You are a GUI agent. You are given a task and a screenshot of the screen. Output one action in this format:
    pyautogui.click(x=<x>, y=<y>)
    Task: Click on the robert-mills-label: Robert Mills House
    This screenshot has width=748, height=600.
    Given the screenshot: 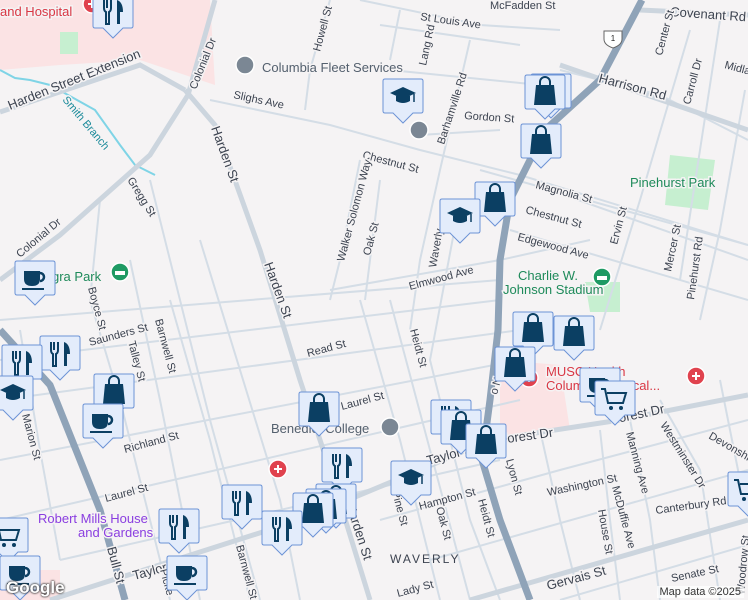 What is the action you would take?
    pyautogui.click(x=93, y=519)
    